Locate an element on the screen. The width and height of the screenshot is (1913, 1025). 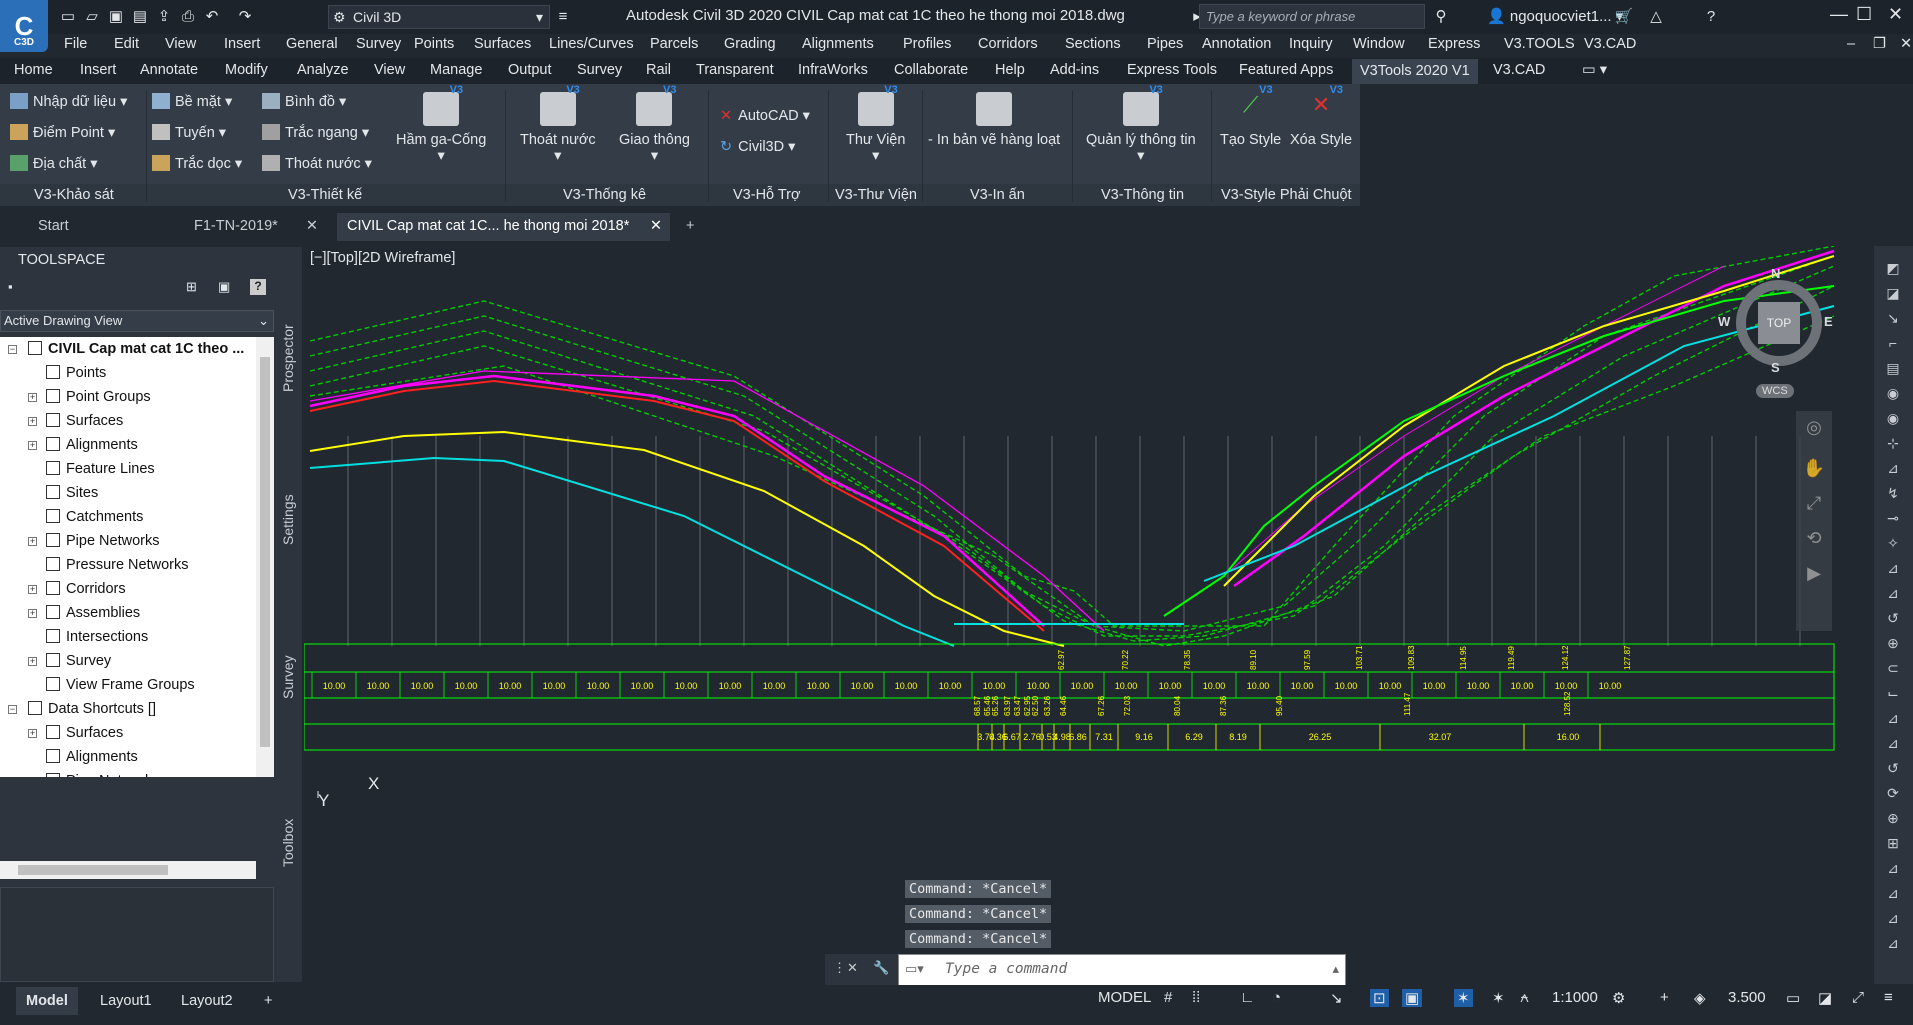
right-toolbar-tool-icon: ⊕ is located at coordinates (1893, 819).